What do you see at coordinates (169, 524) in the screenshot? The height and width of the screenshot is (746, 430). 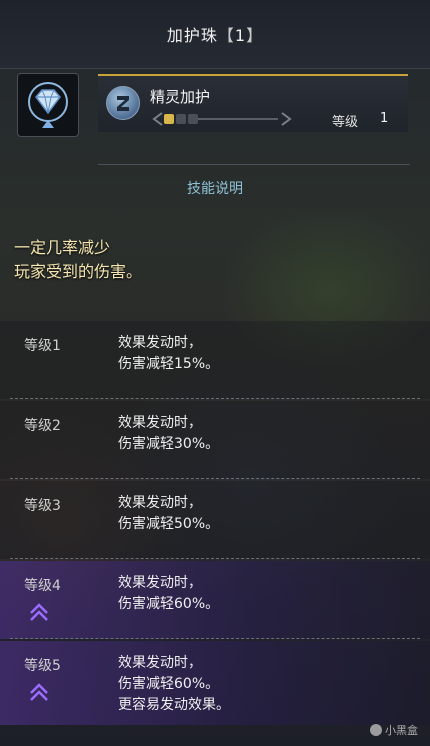 I see `effect-line: 伤害减轻50%。` at bounding box center [169, 524].